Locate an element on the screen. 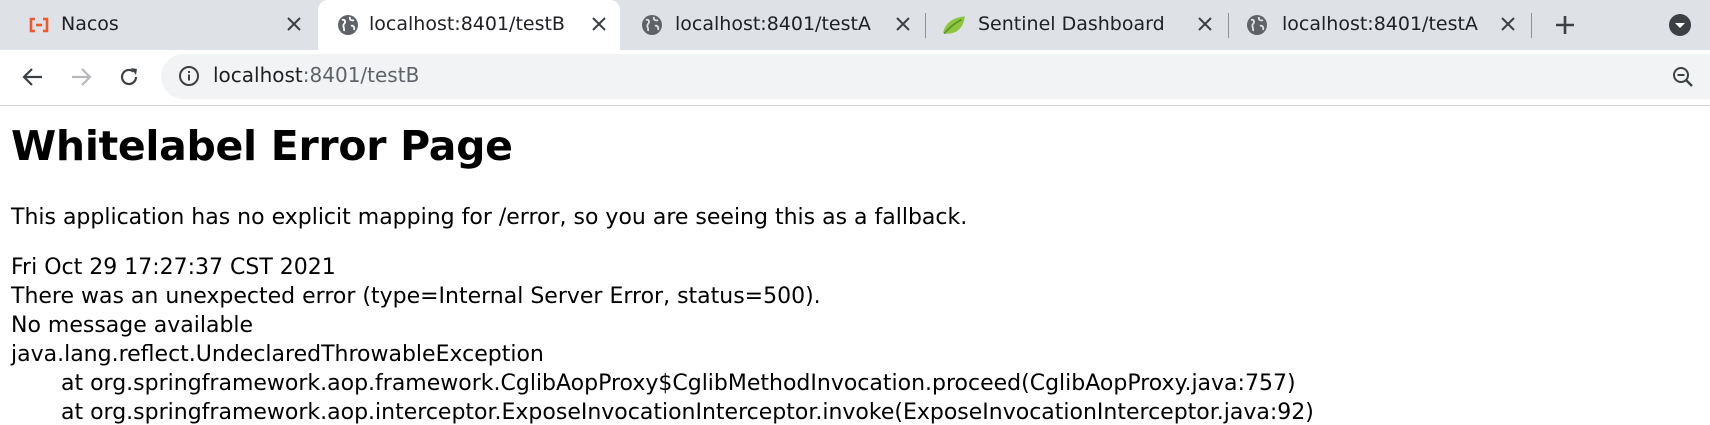 This screenshot has width=1710, height=425. reload-icon is located at coordinates (129, 77).